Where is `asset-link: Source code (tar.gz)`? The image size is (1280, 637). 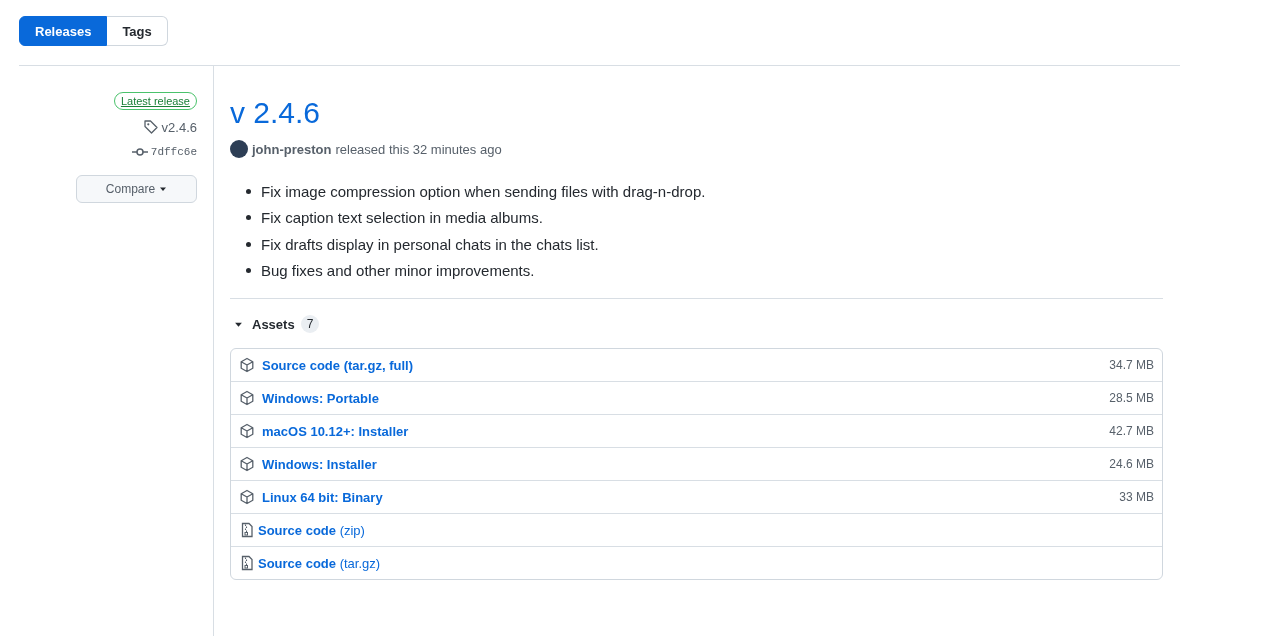
asset-link: Source code (tar.gz) is located at coordinates (319, 563).